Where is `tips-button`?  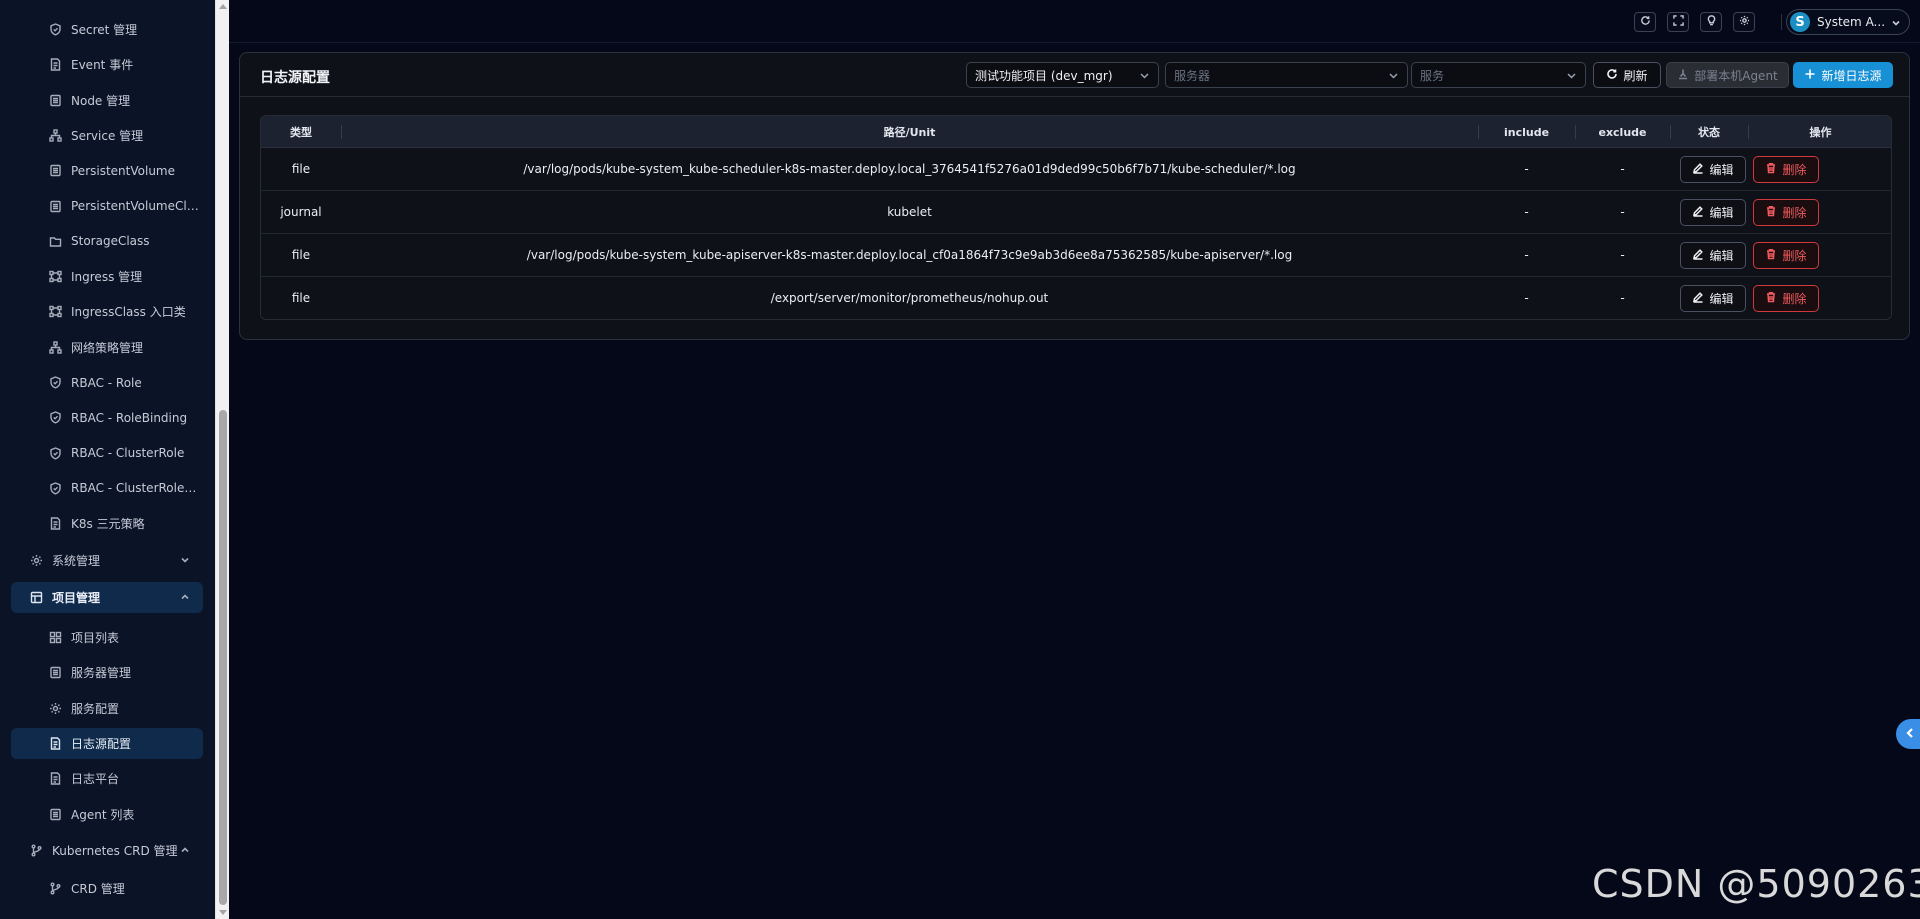
tips-button is located at coordinates (1711, 22).